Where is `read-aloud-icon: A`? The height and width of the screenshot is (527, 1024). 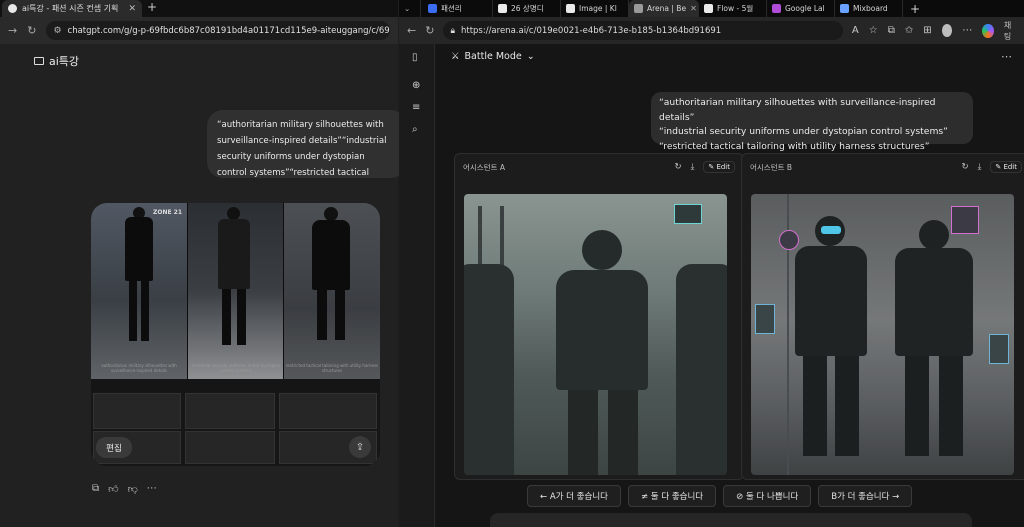
read-aloud-icon: A is located at coordinates (855, 30).